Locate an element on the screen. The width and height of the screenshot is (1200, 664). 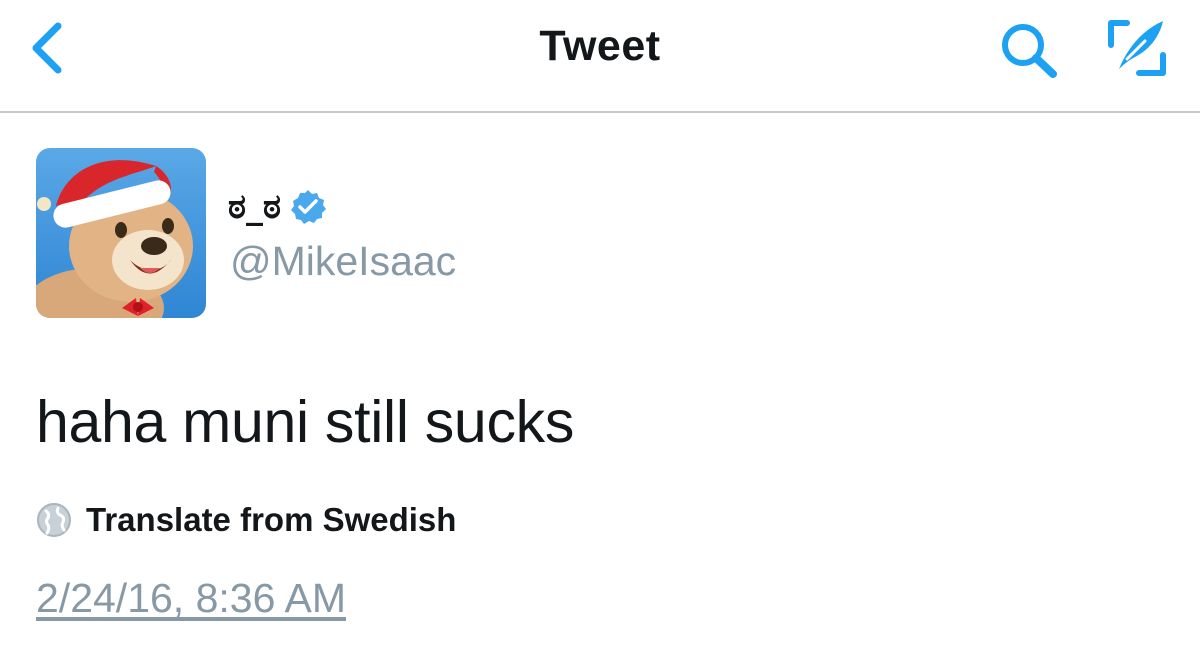
search-icon is located at coordinates (1029, 51).